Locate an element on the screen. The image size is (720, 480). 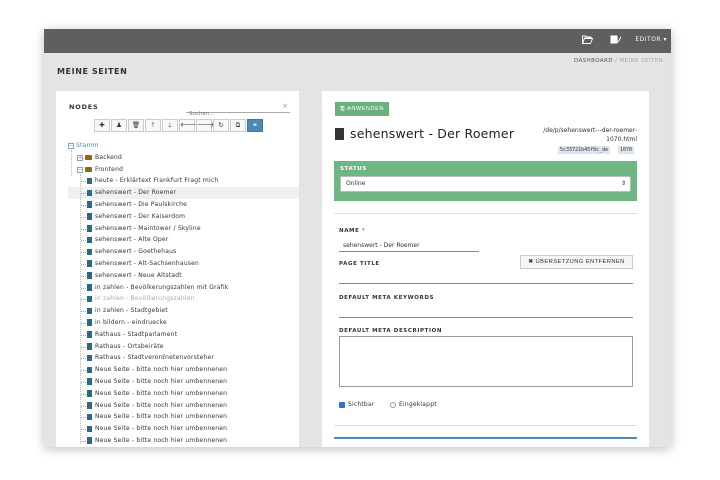
name-label-text: NAME is located at coordinates (349, 231).